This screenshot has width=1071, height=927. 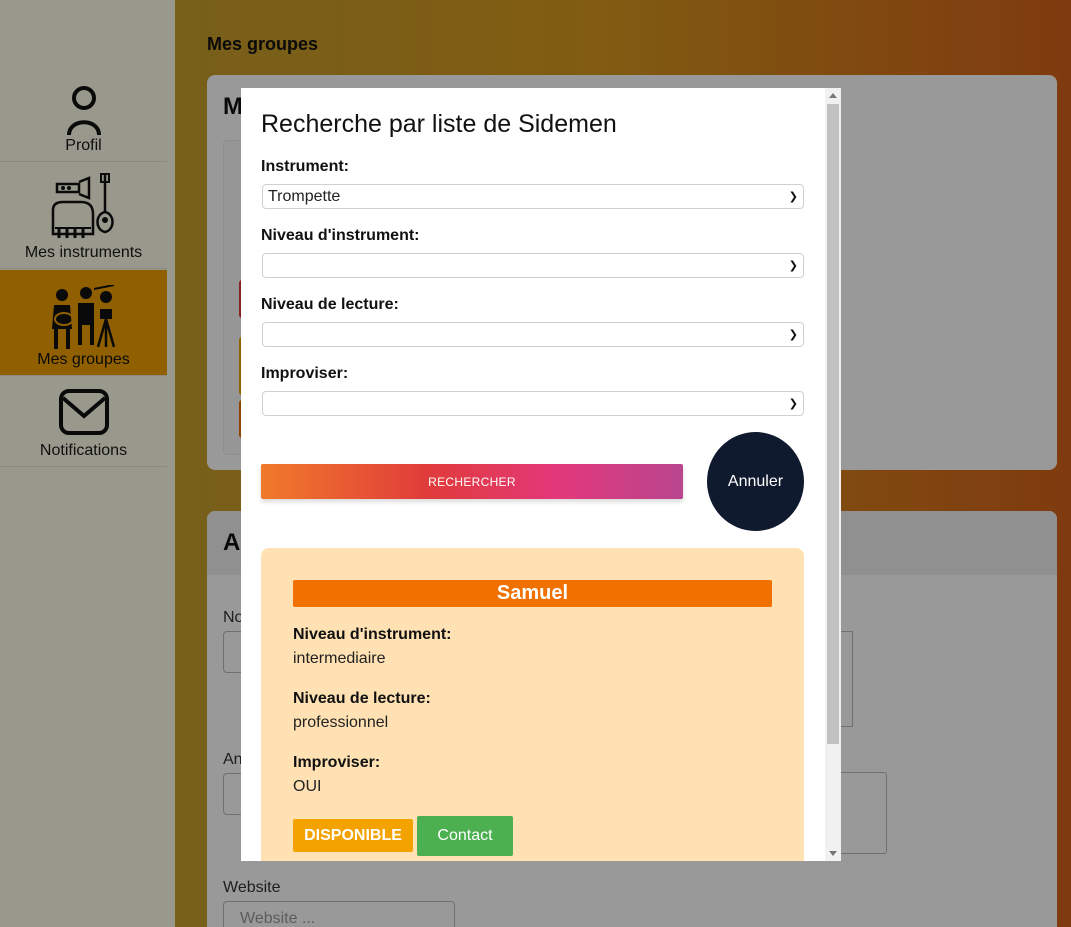 What do you see at coordinates (353, 835) in the screenshot?
I see `status-badge: DISPONIBLE` at bounding box center [353, 835].